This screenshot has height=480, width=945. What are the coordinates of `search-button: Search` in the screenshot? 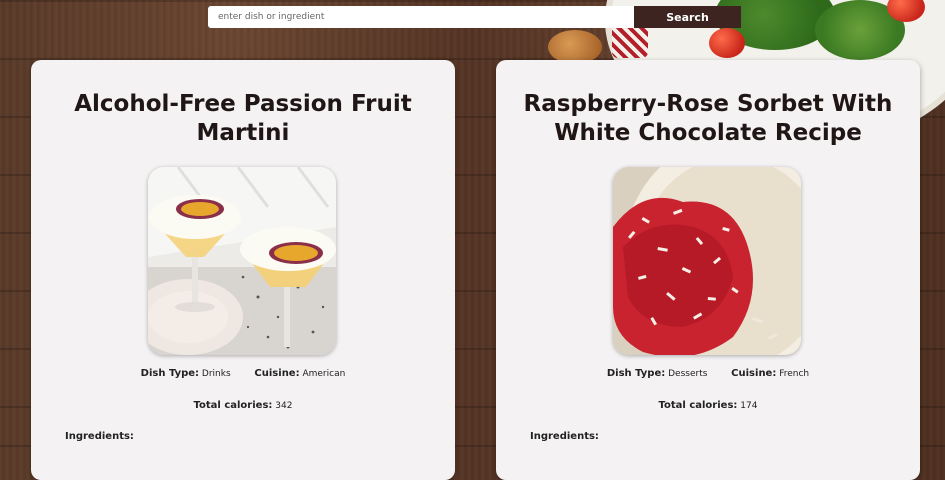 It's located at (687, 17).